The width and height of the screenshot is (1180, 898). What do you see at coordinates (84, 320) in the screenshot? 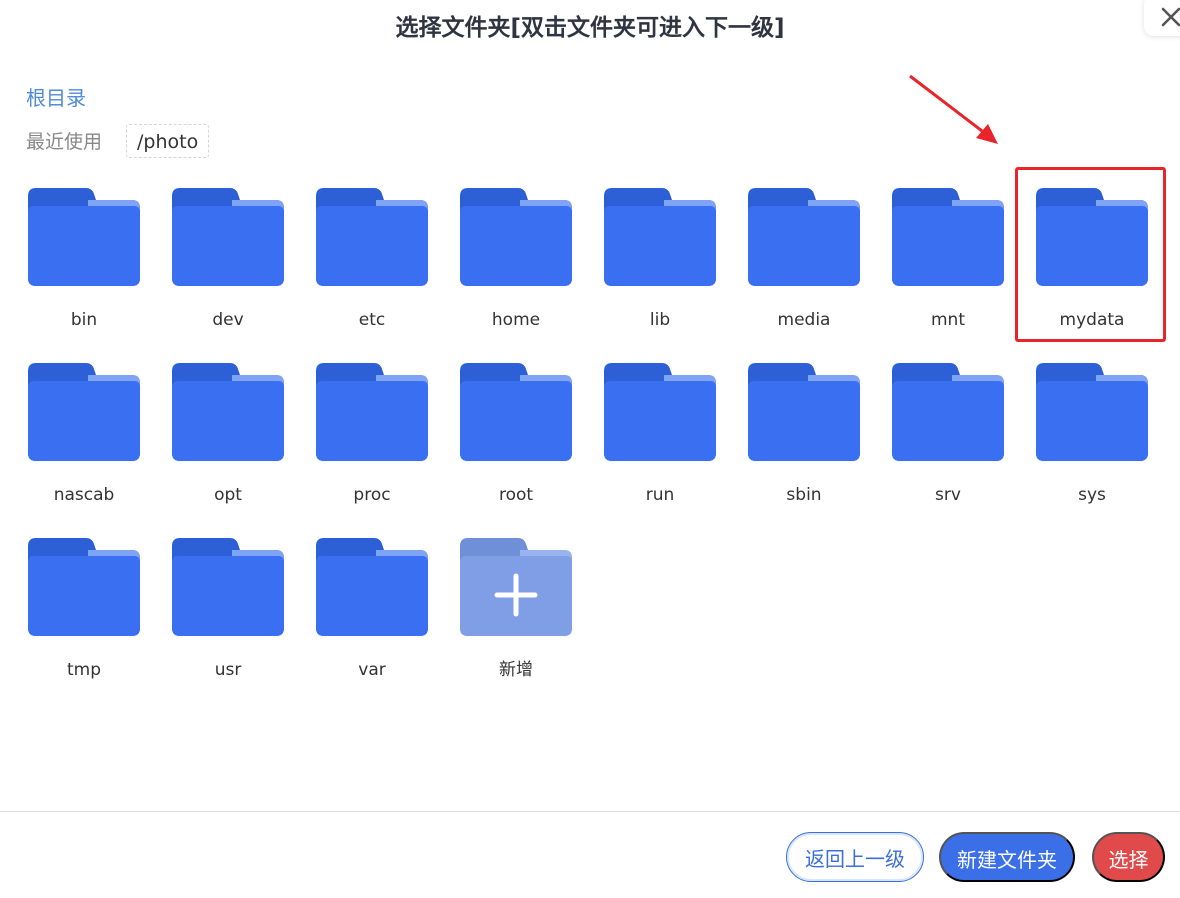
I see `folder-label: bin` at bounding box center [84, 320].